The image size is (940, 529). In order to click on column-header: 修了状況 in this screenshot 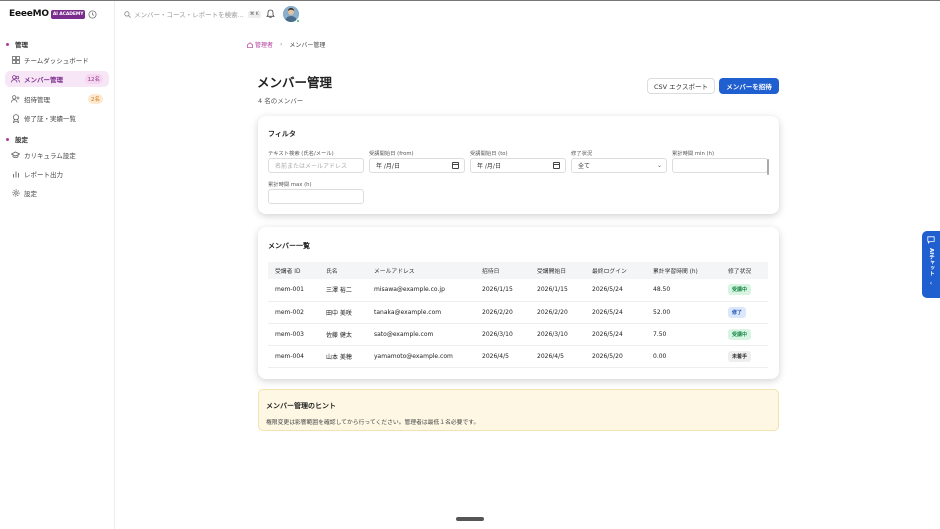, I will do `click(744, 270)`.